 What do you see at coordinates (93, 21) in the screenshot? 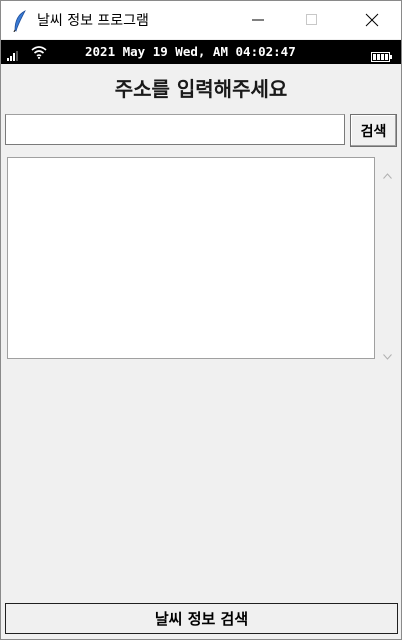
I see `window-title: 날씨 정보 프로그램` at bounding box center [93, 21].